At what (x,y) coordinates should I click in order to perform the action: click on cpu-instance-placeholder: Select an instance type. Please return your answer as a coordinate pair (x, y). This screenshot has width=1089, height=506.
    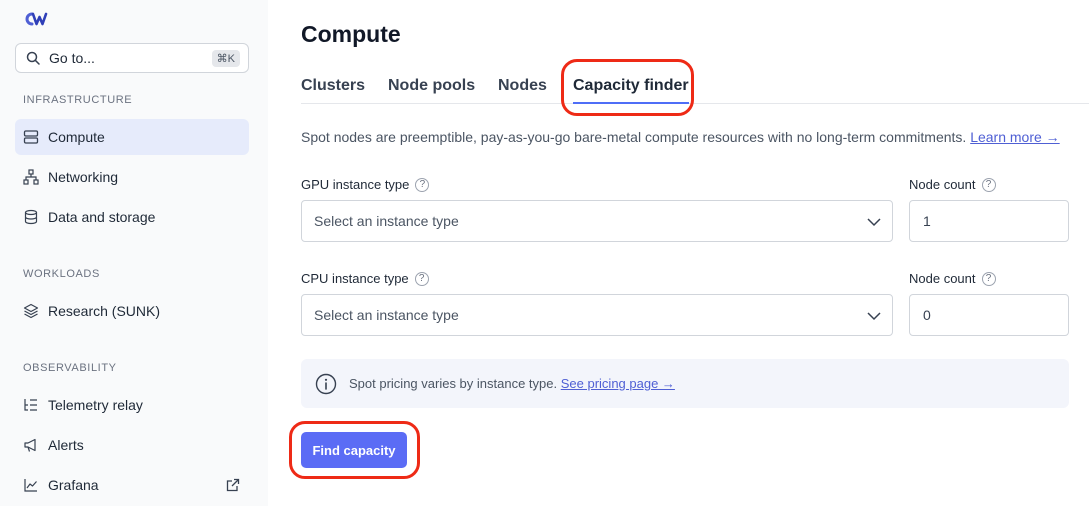
    Looking at the image, I should click on (386, 315).